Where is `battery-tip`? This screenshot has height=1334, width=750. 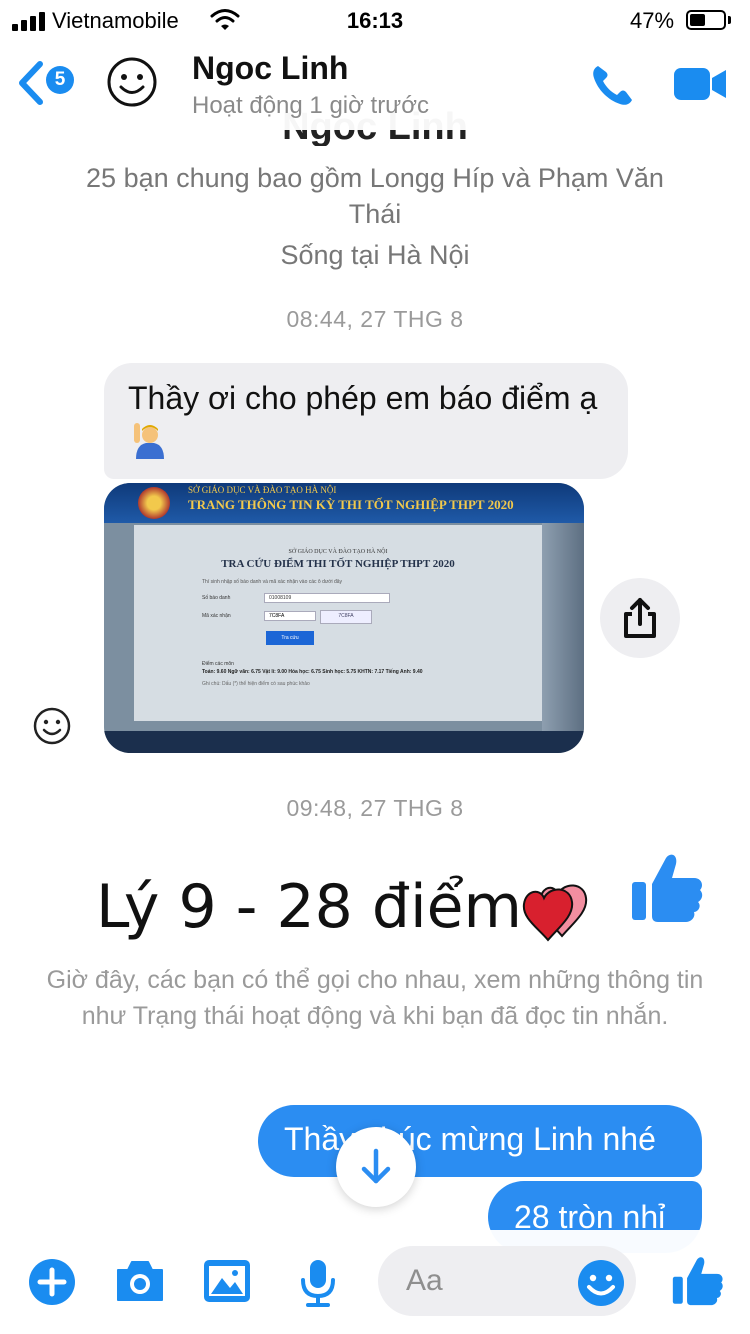
battery-tip is located at coordinates (729, 20).